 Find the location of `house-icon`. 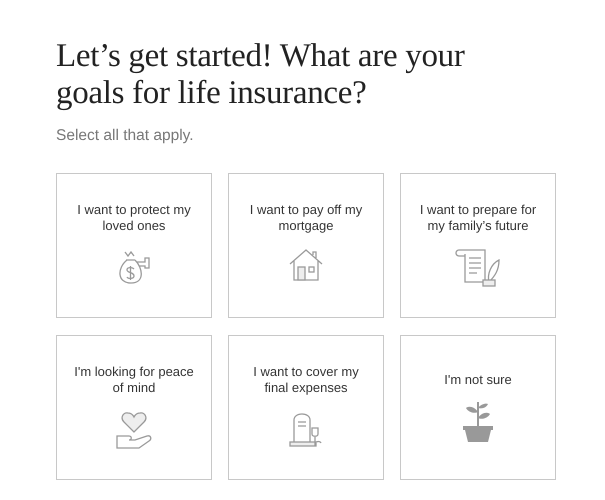

house-icon is located at coordinates (306, 265).